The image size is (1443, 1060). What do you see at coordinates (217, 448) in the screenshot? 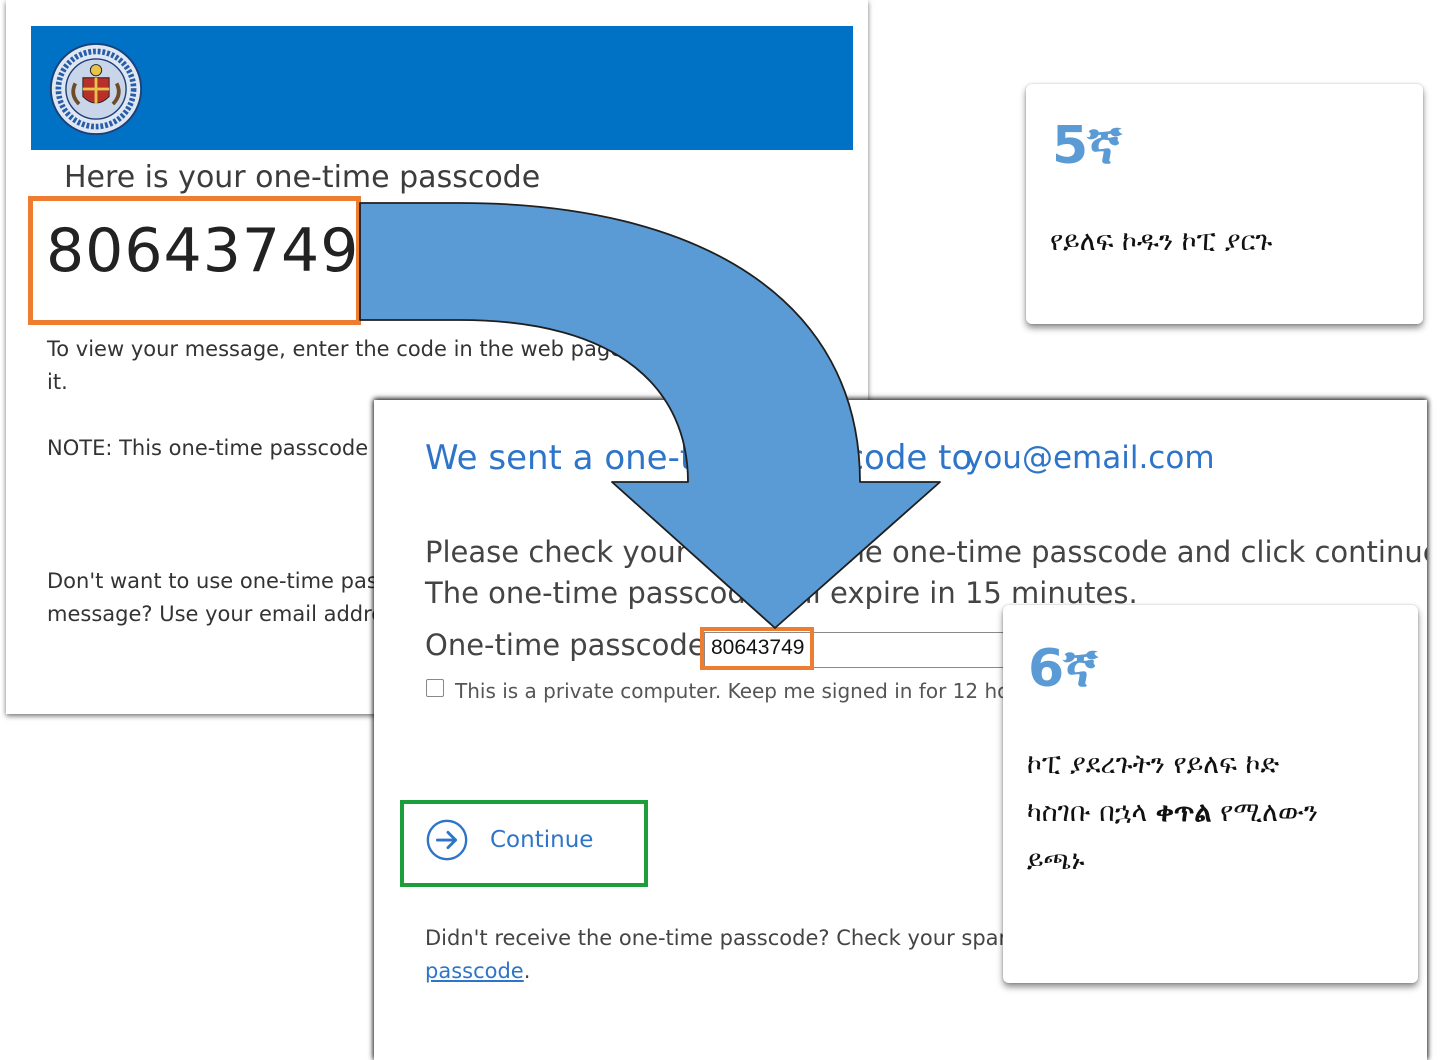
I see `email-note: NOTE: This one-time passcode e` at bounding box center [217, 448].